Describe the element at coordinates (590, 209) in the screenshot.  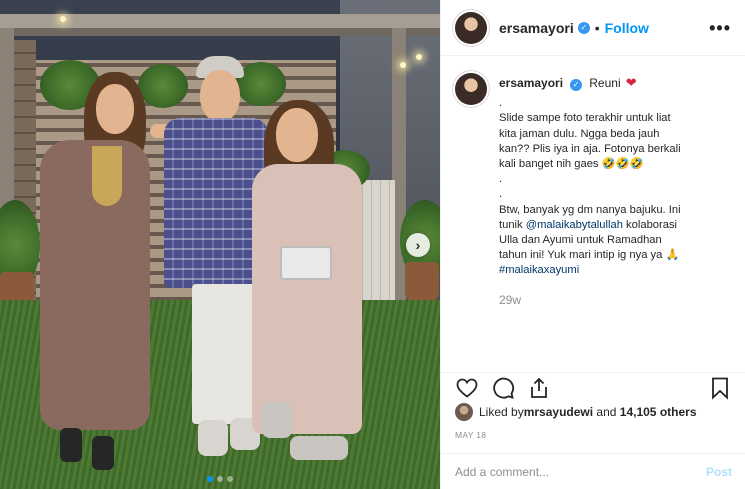
I see `caption-line: Btw, banyak yg dm nanya bajuku. Ini` at that location.